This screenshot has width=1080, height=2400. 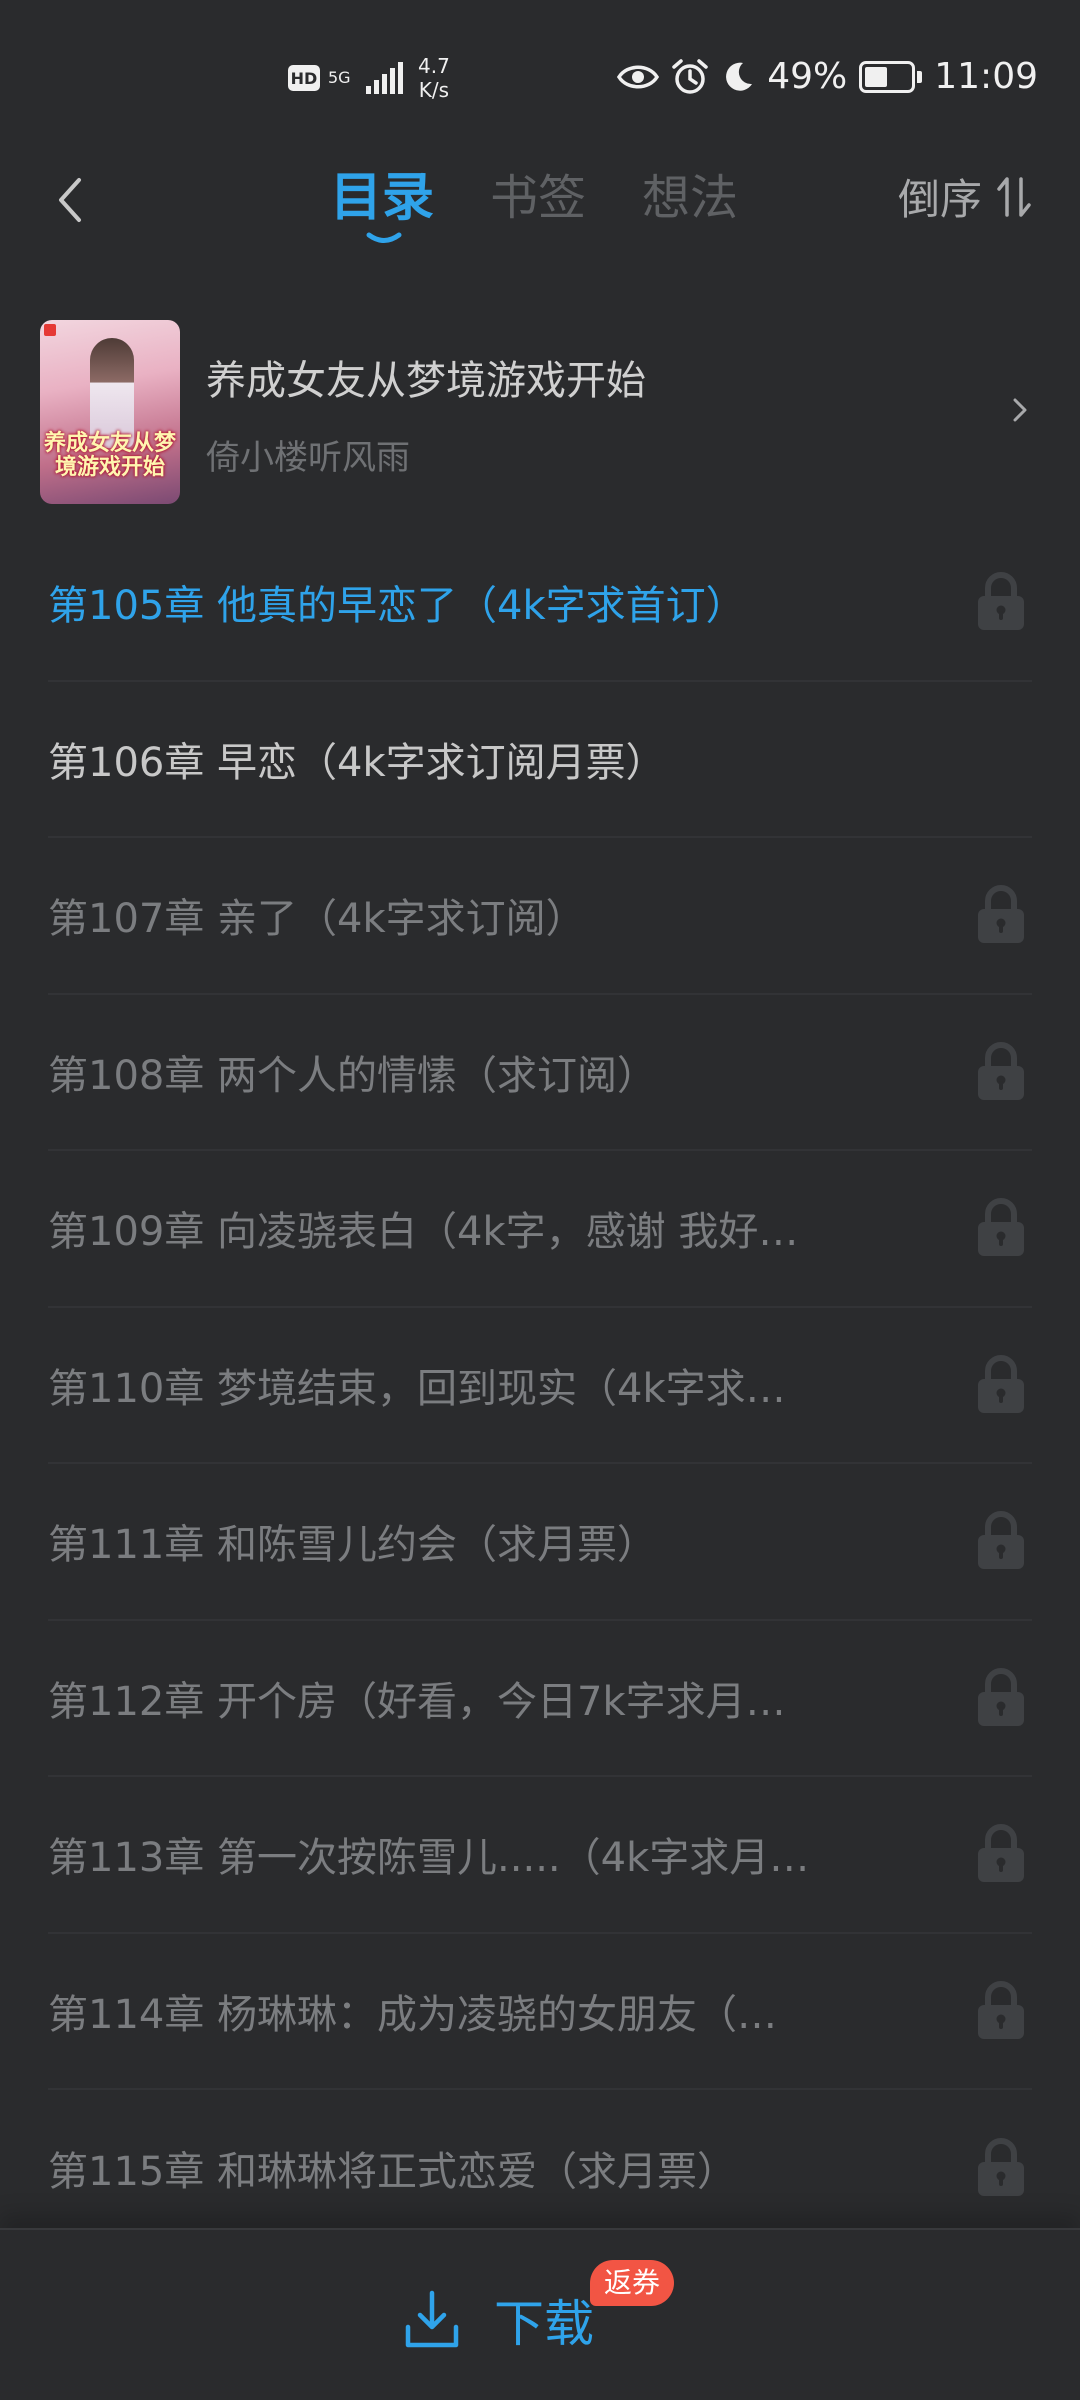 What do you see at coordinates (397, 606) in the screenshot?
I see `chapter-title: 第105章 他真的早恋了（4k字求首订）` at bounding box center [397, 606].